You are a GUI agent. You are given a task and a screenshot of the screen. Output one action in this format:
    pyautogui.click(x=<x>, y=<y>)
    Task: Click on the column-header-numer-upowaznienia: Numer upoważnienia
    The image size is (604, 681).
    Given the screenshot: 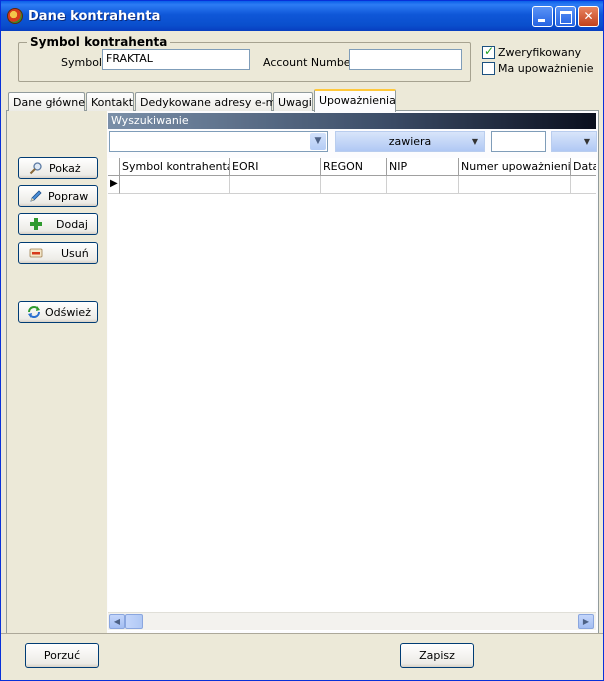 What is the action you would take?
    pyautogui.click(x=515, y=167)
    